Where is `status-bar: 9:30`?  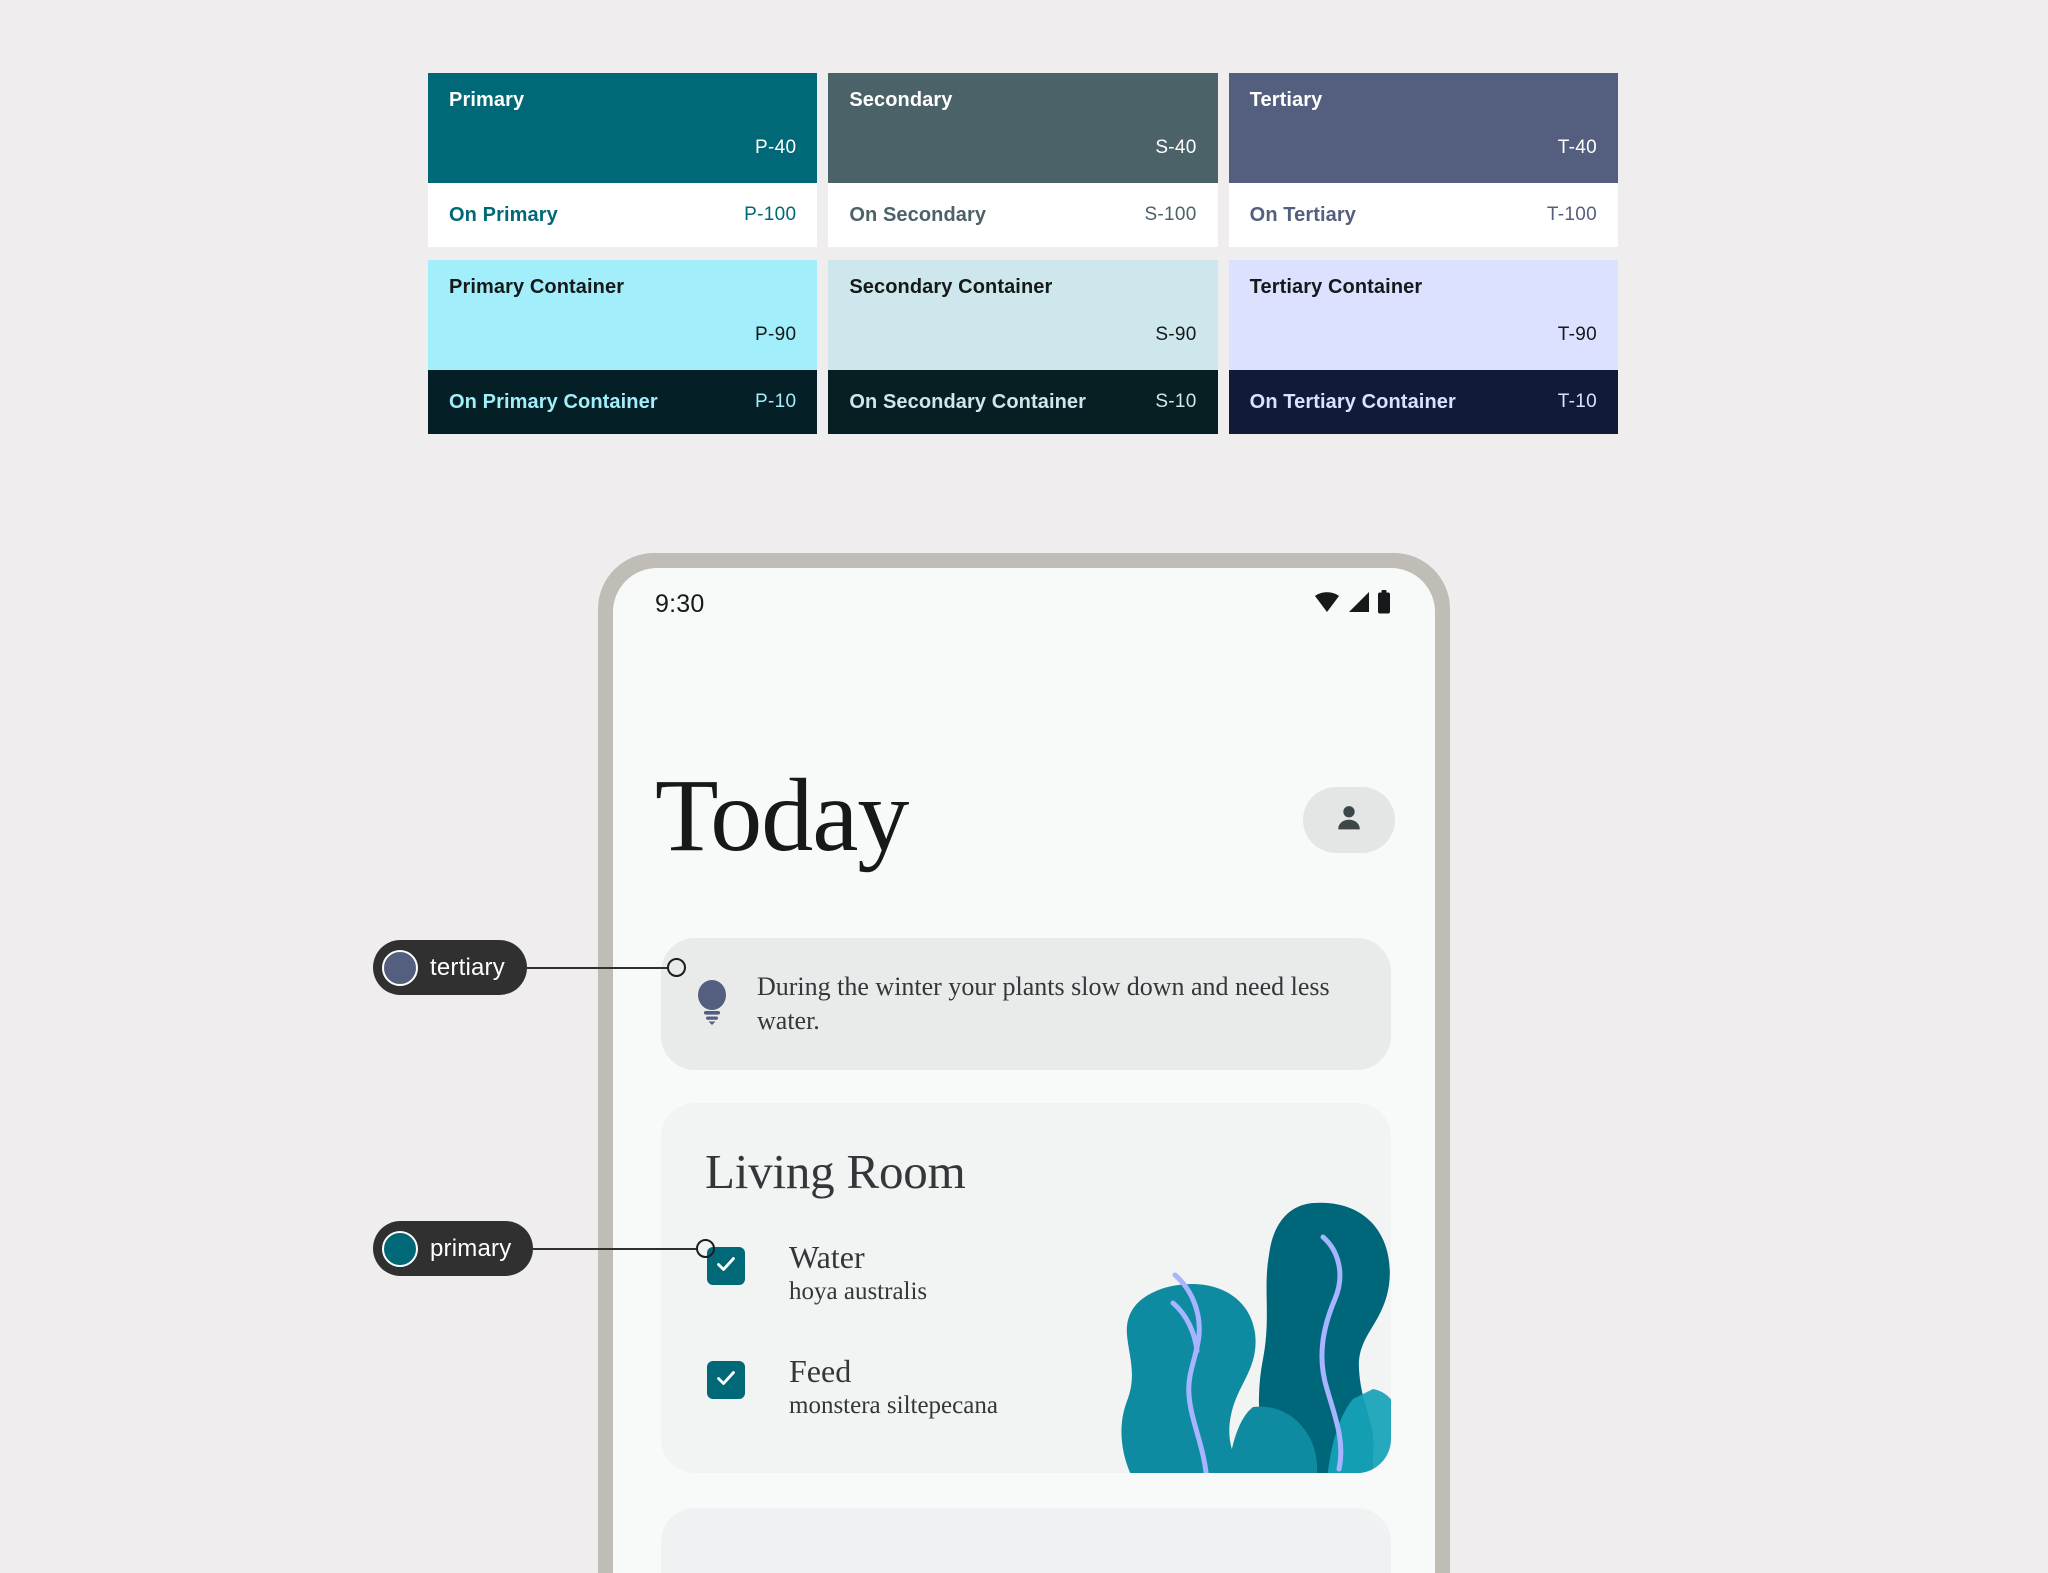
status-bar: 9:30 is located at coordinates (1024, 604).